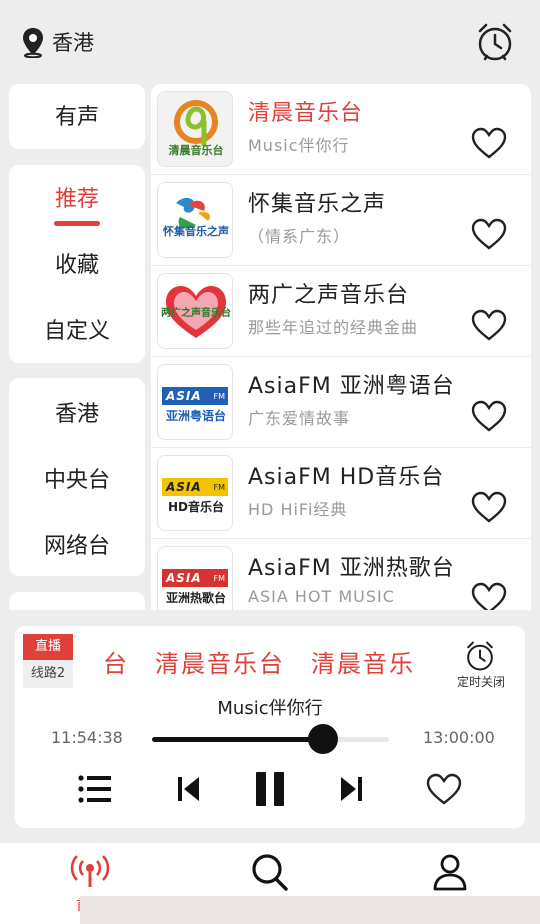 This screenshot has width=540, height=924. What do you see at coordinates (341, 220) in the screenshot?
I see `station-row: 怀集音乐之声 怀集音乐之声 （情系广东）` at bounding box center [341, 220].